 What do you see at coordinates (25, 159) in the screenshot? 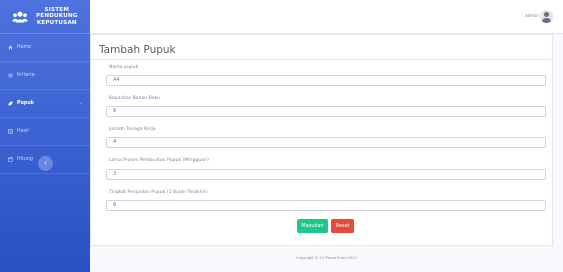
I see `sidebar-item-label: Hitung` at bounding box center [25, 159].